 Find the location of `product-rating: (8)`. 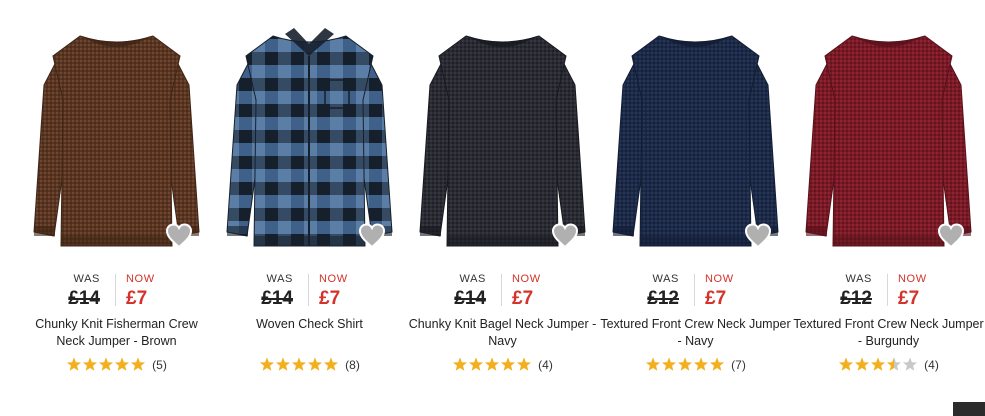

product-rating: (8) is located at coordinates (309, 365).